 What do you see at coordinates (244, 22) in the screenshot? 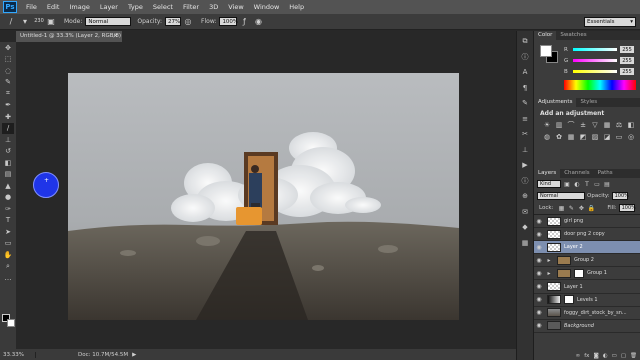
I see `airbrush-icon: ƒ` at bounding box center [244, 22].